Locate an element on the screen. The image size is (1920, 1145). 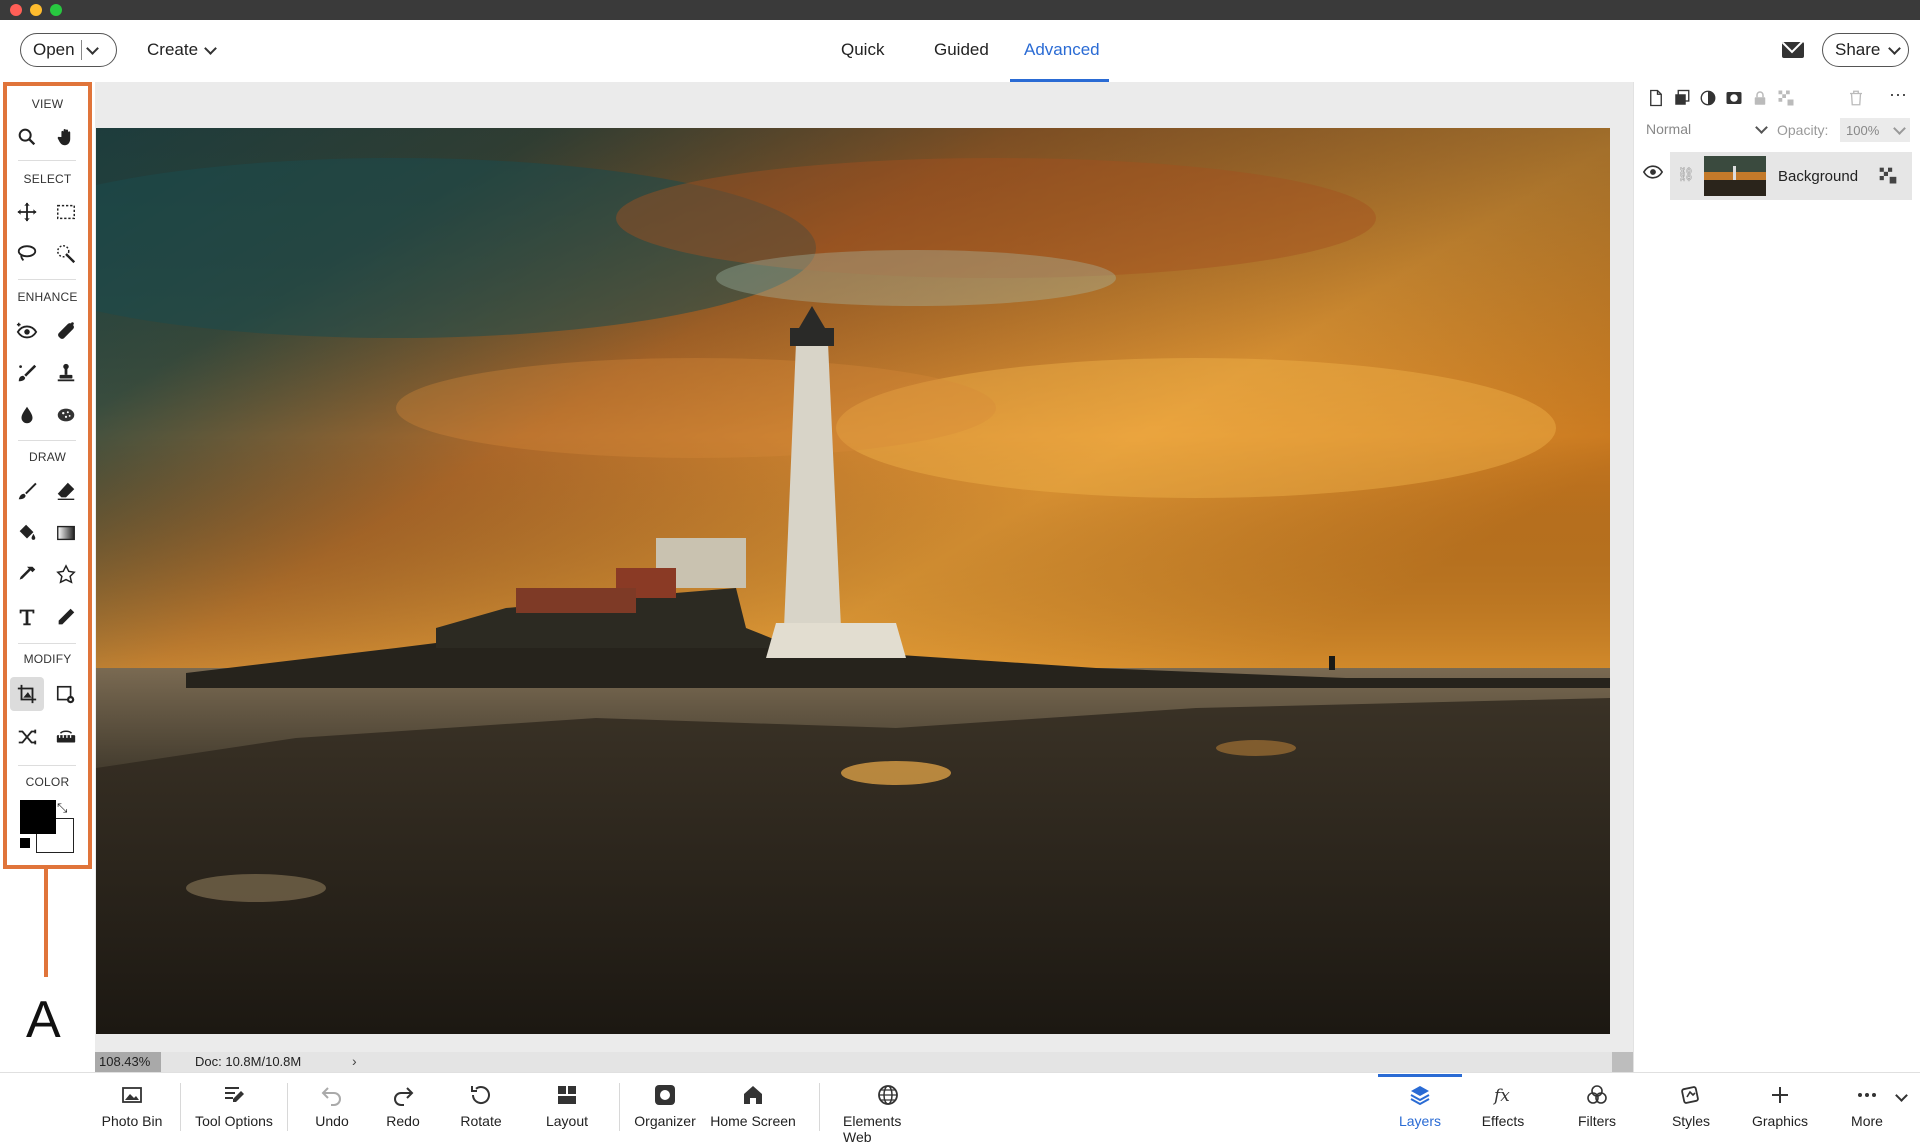
layer-locked-icon is located at coordinates (1888, 175).